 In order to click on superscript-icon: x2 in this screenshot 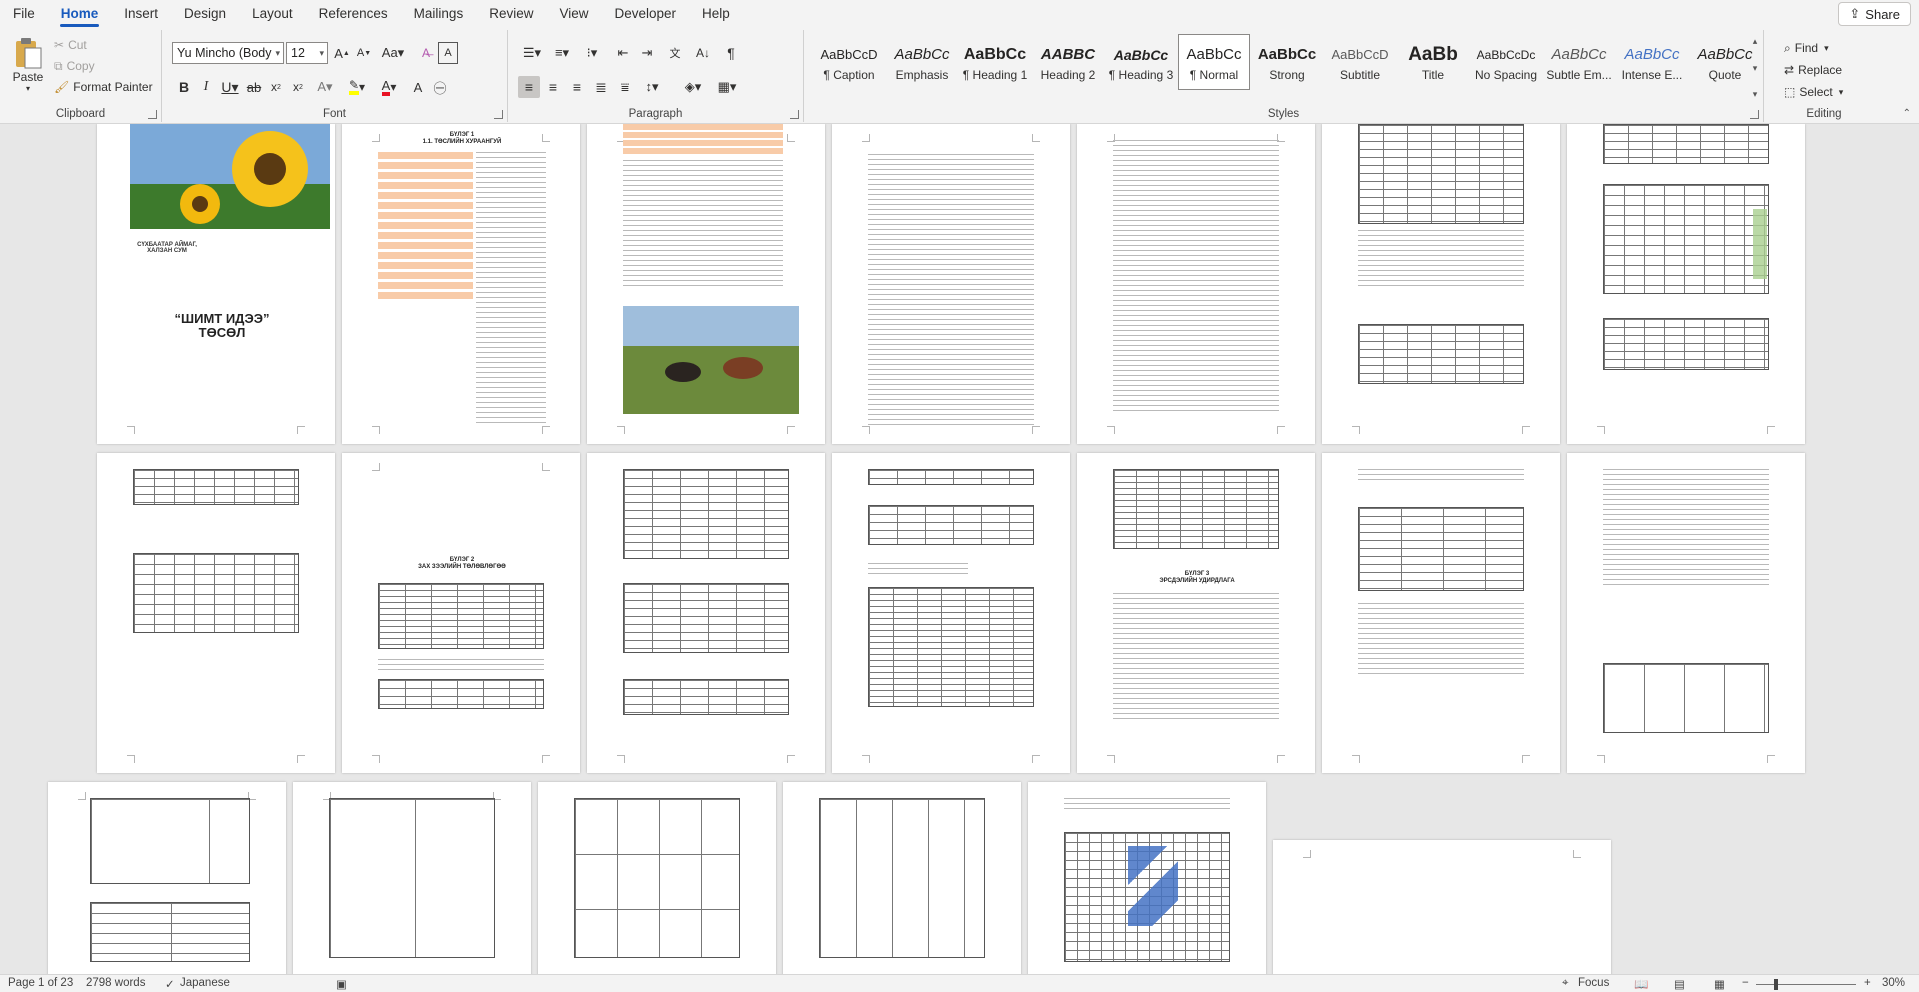, I will do `click(298, 87)`.